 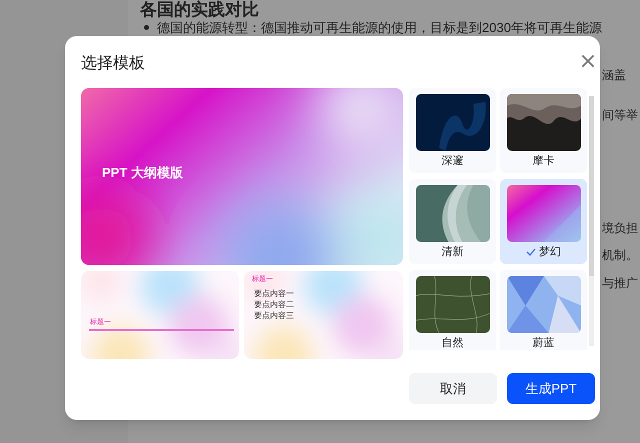 What do you see at coordinates (543, 130) in the screenshot?
I see `template-card: 摩卡` at bounding box center [543, 130].